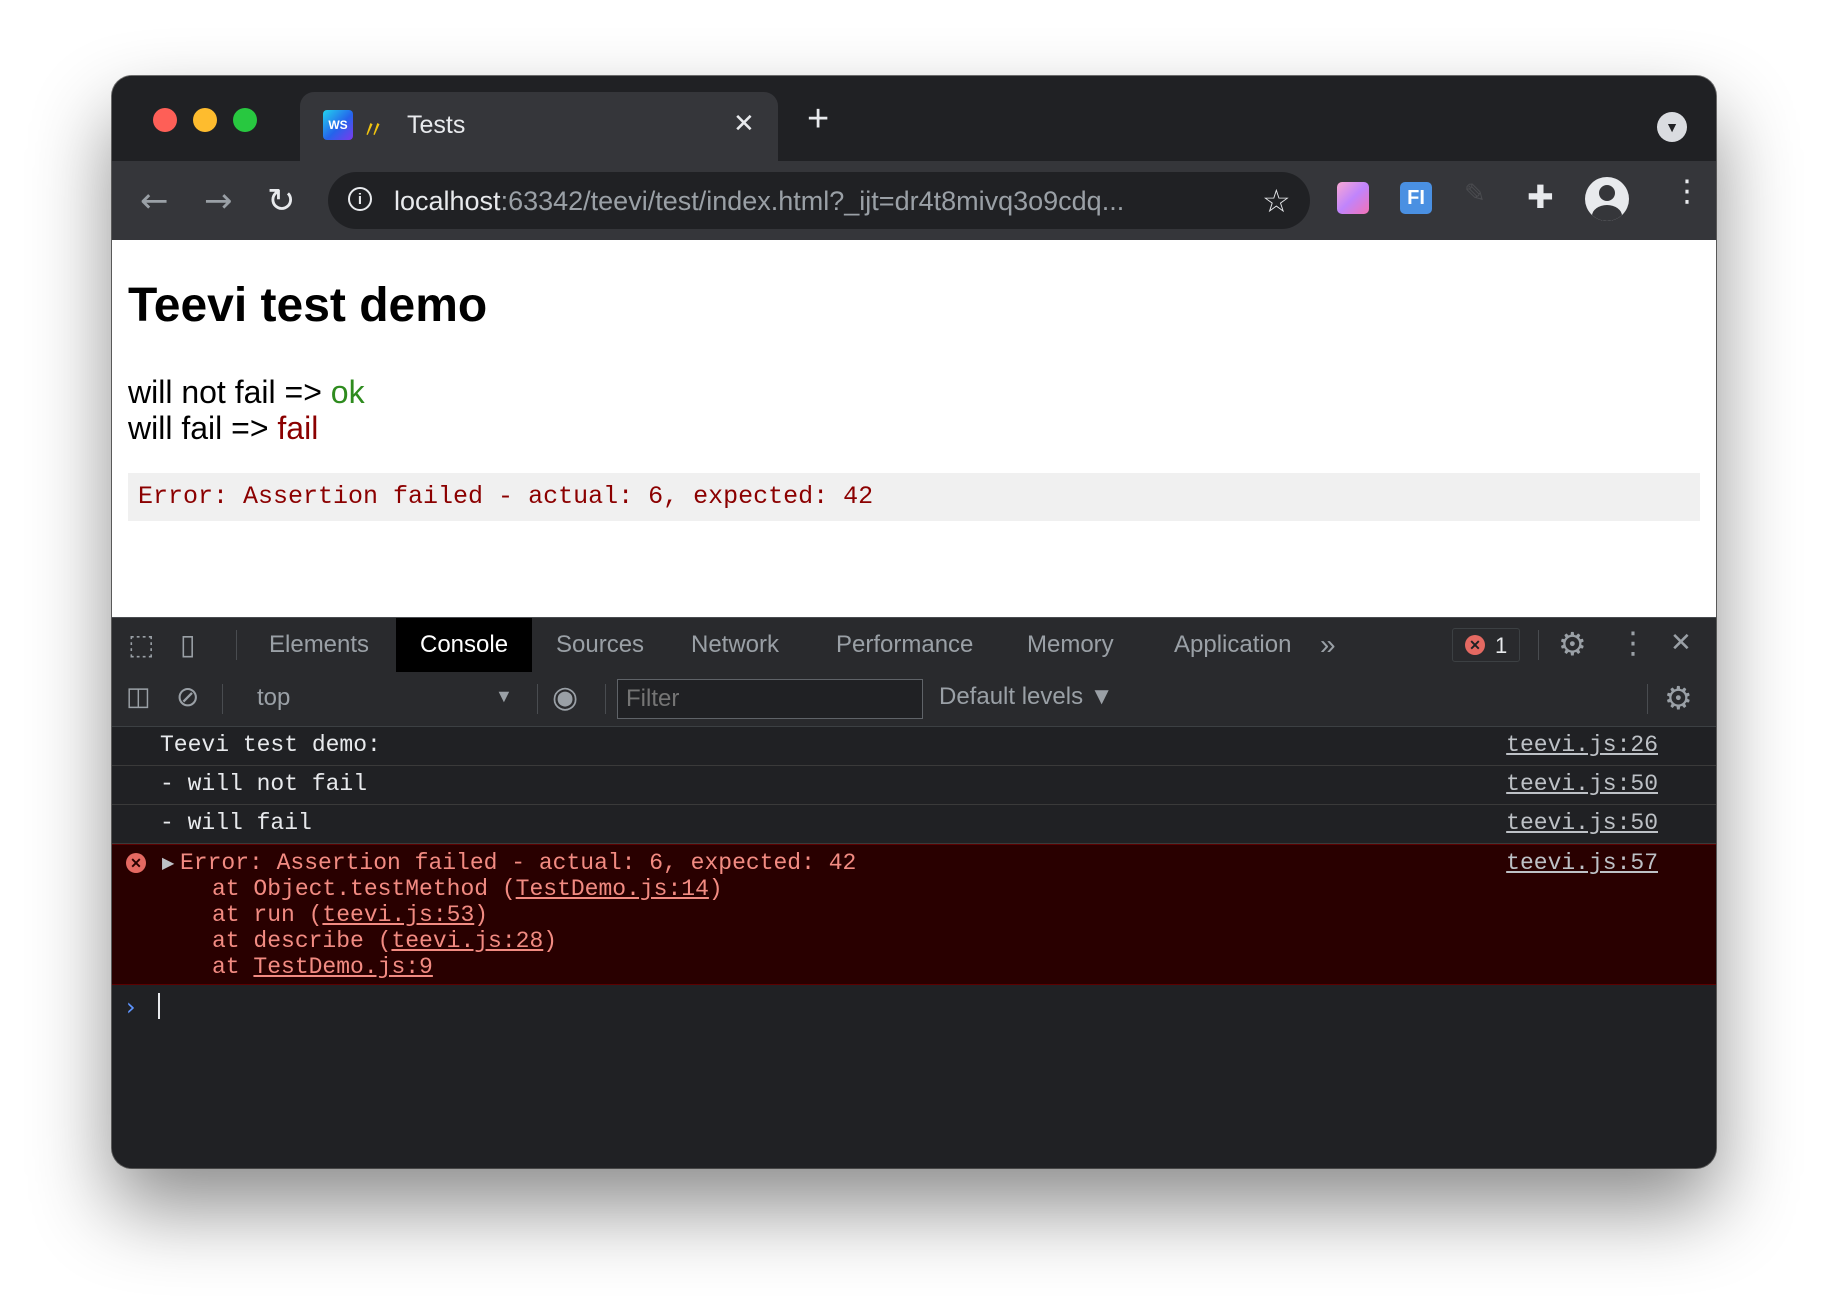 The height and width of the screenshot is (1316, 1828). I want to click on stack-link: teevi.js:28, so click(467, 941).